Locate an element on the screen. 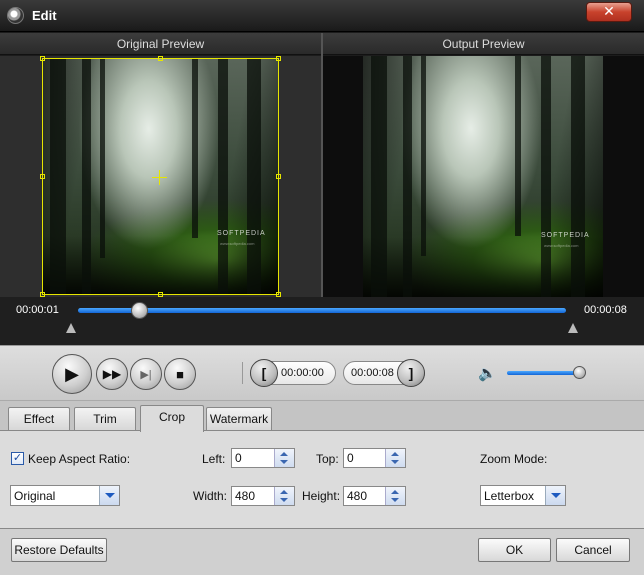 This screenshot has width=644, height=575. app-logo-icon is located at coordinates (15, 15).